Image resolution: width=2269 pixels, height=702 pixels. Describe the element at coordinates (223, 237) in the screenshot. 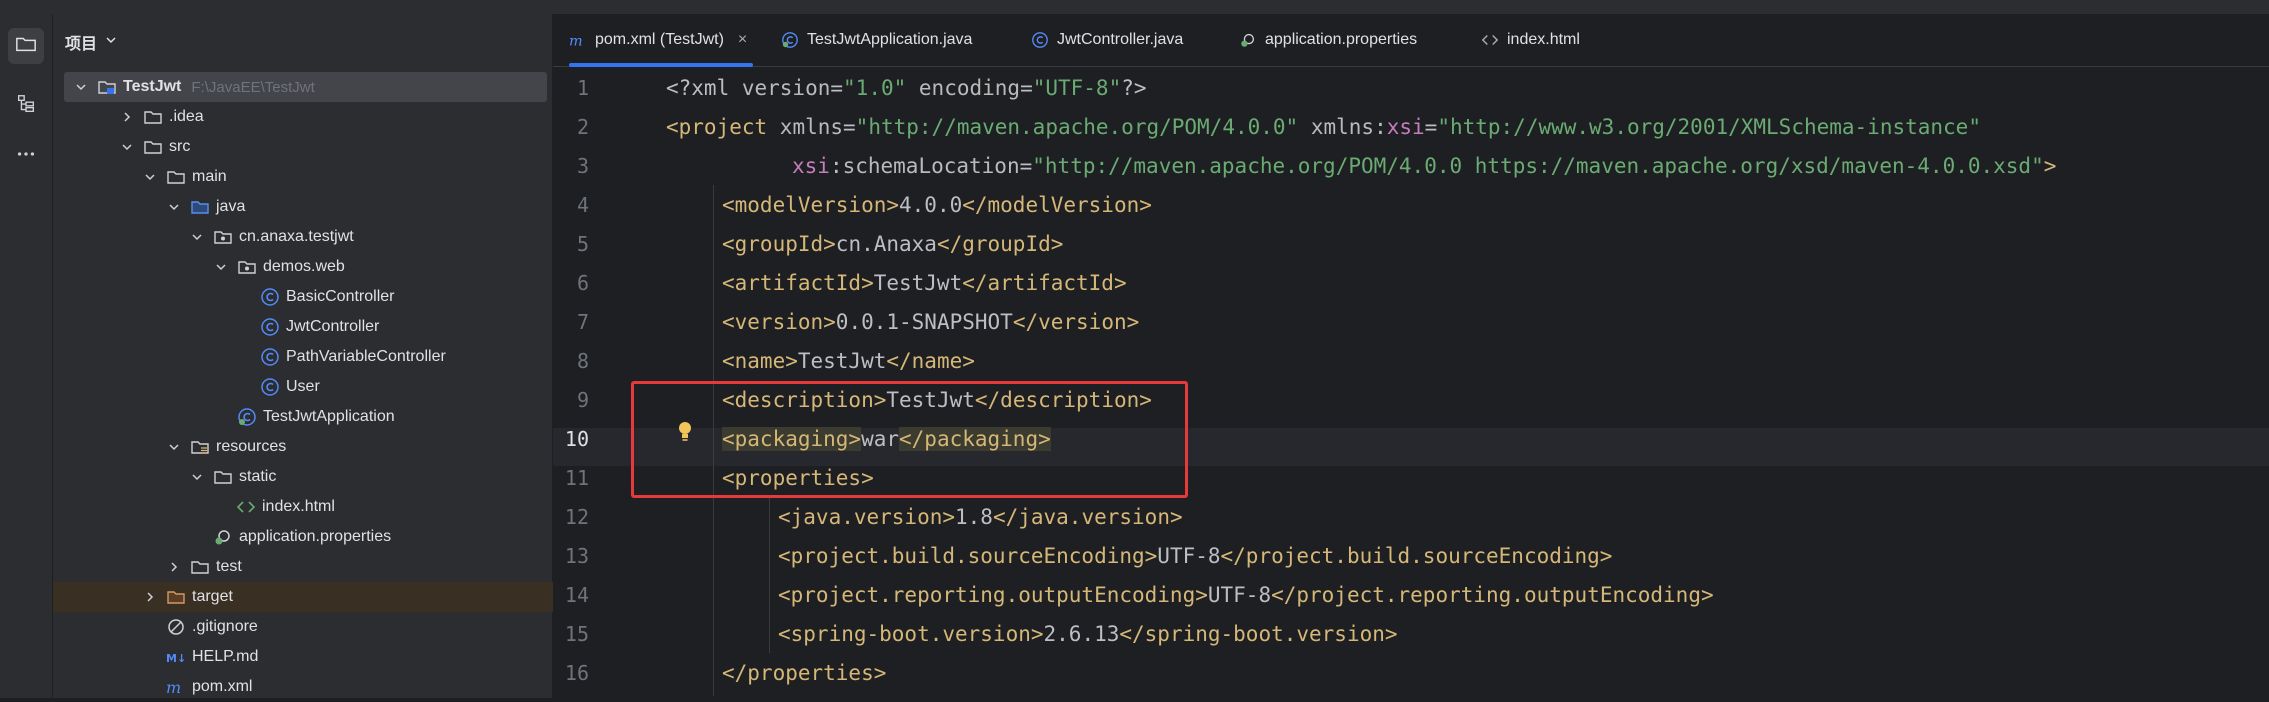

I see `package-icon` at that location.